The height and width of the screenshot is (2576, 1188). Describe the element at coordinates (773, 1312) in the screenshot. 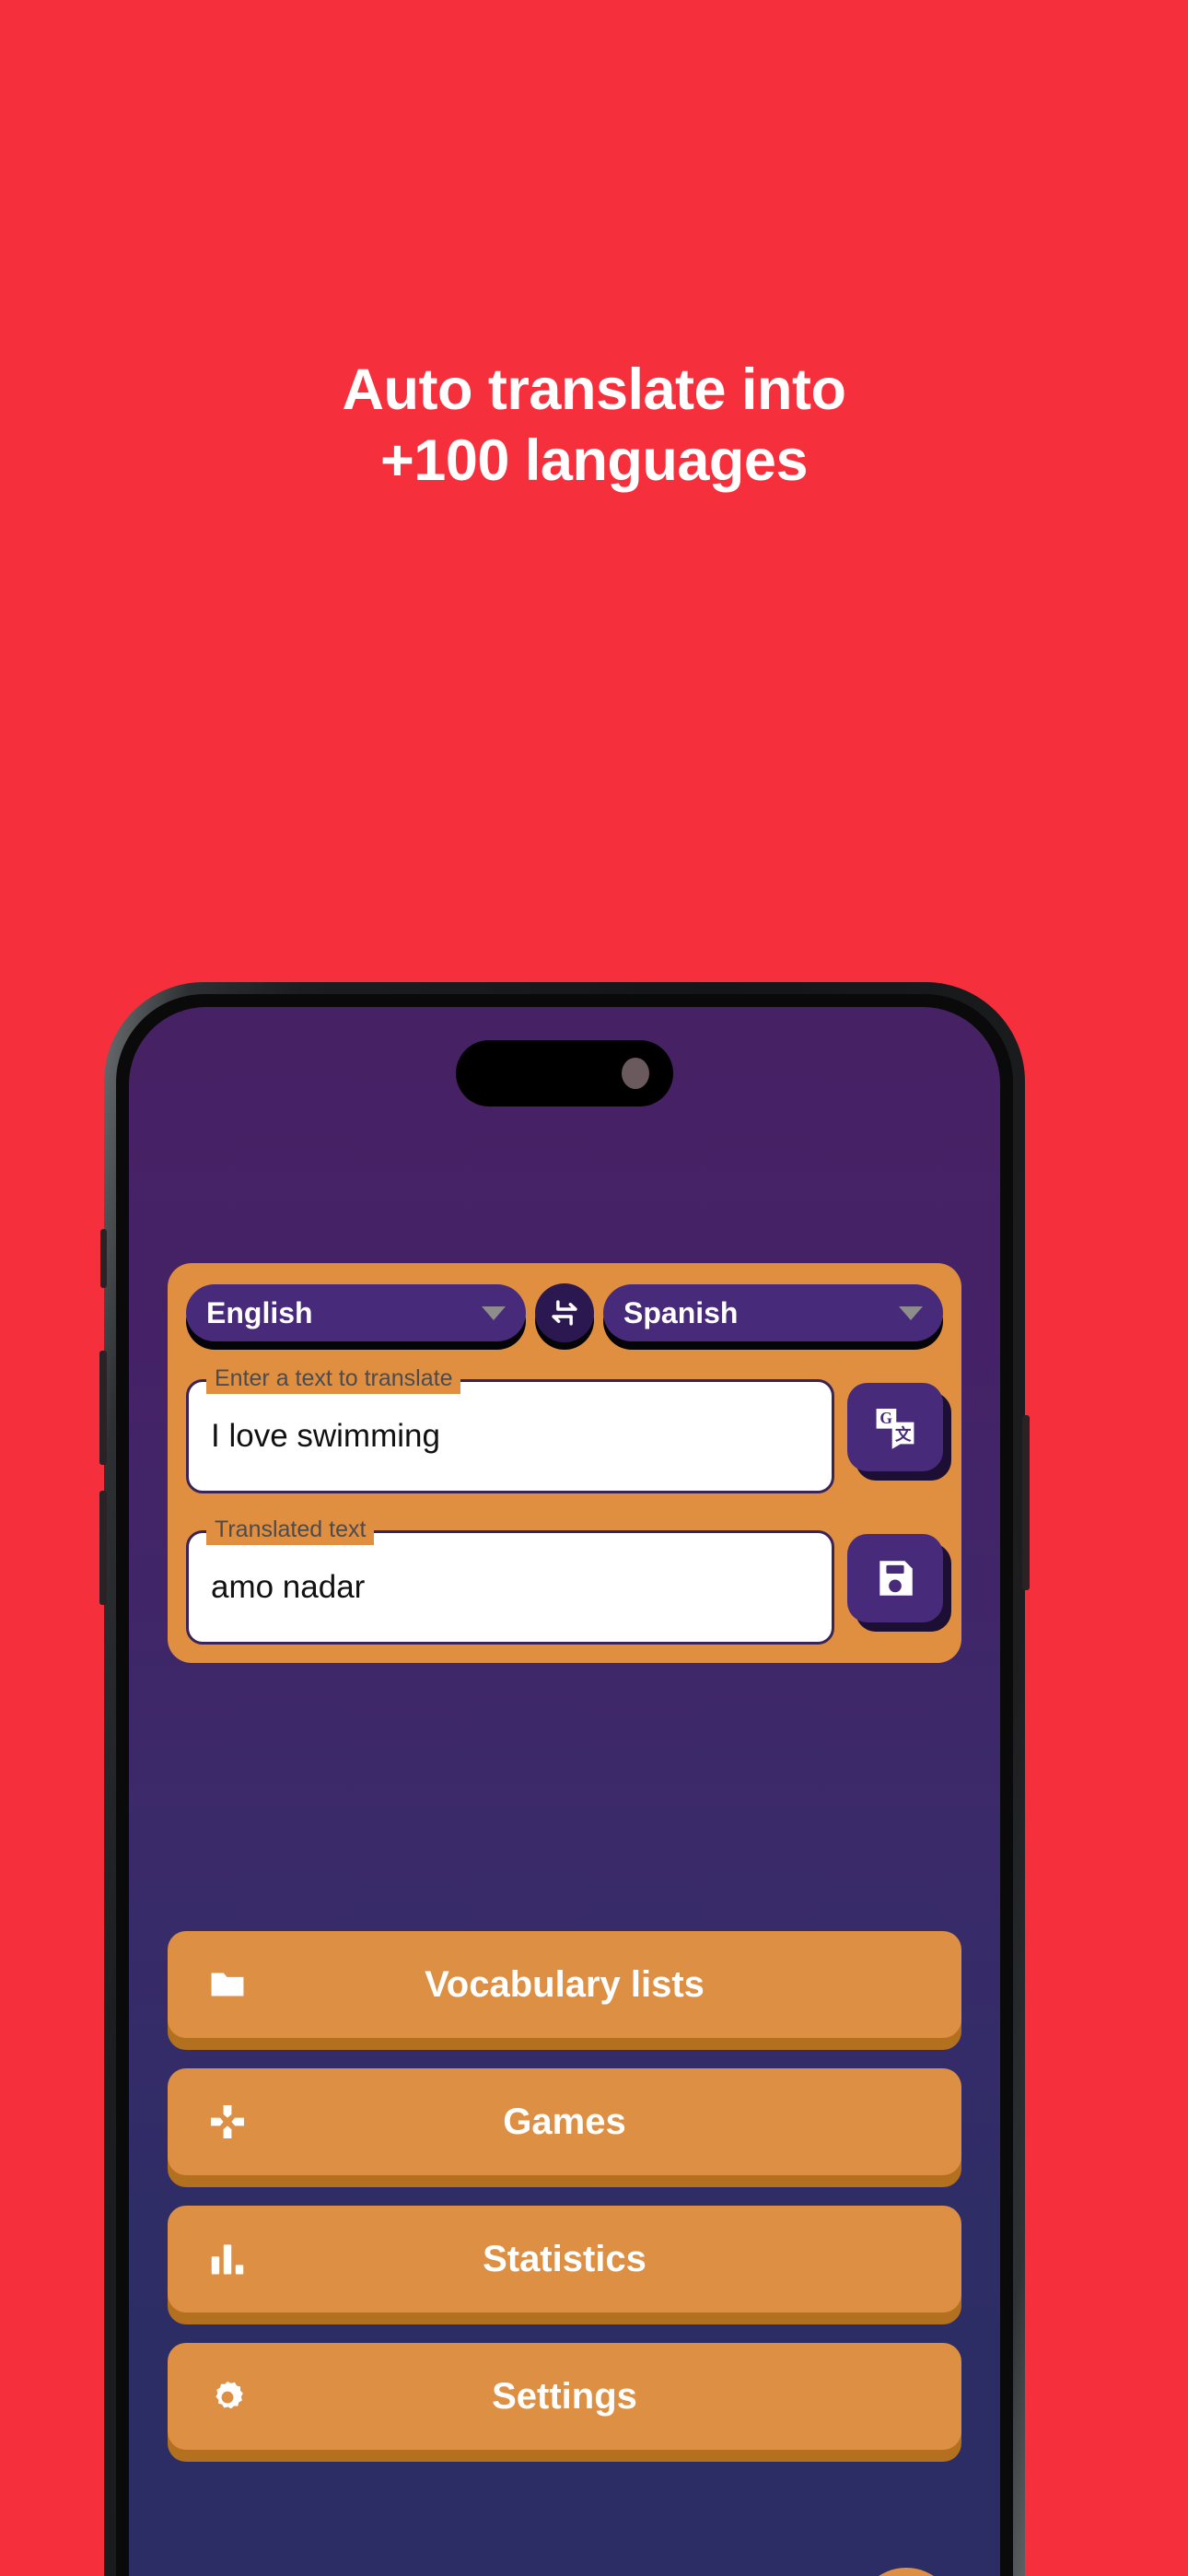

I see `target-language-dropdown: Spanish` at that location.